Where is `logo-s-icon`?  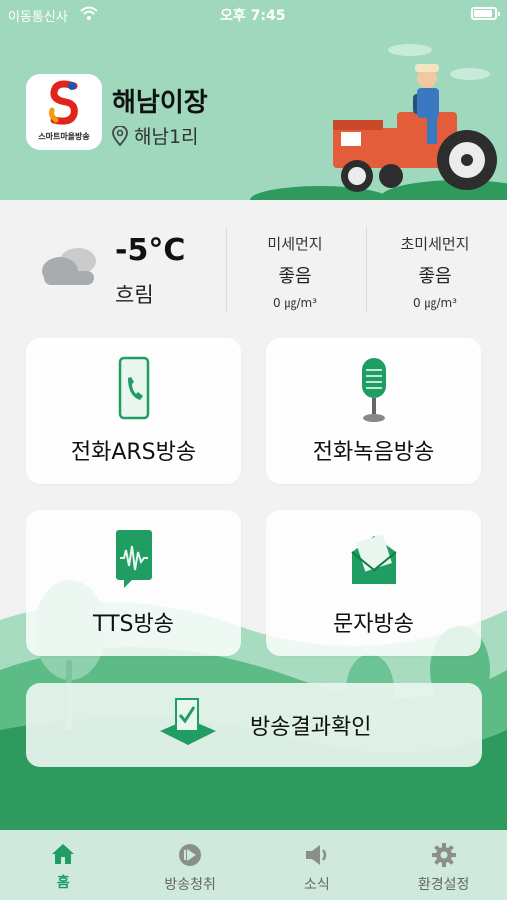 logo-s-icon is located at coordinates (63, 102).